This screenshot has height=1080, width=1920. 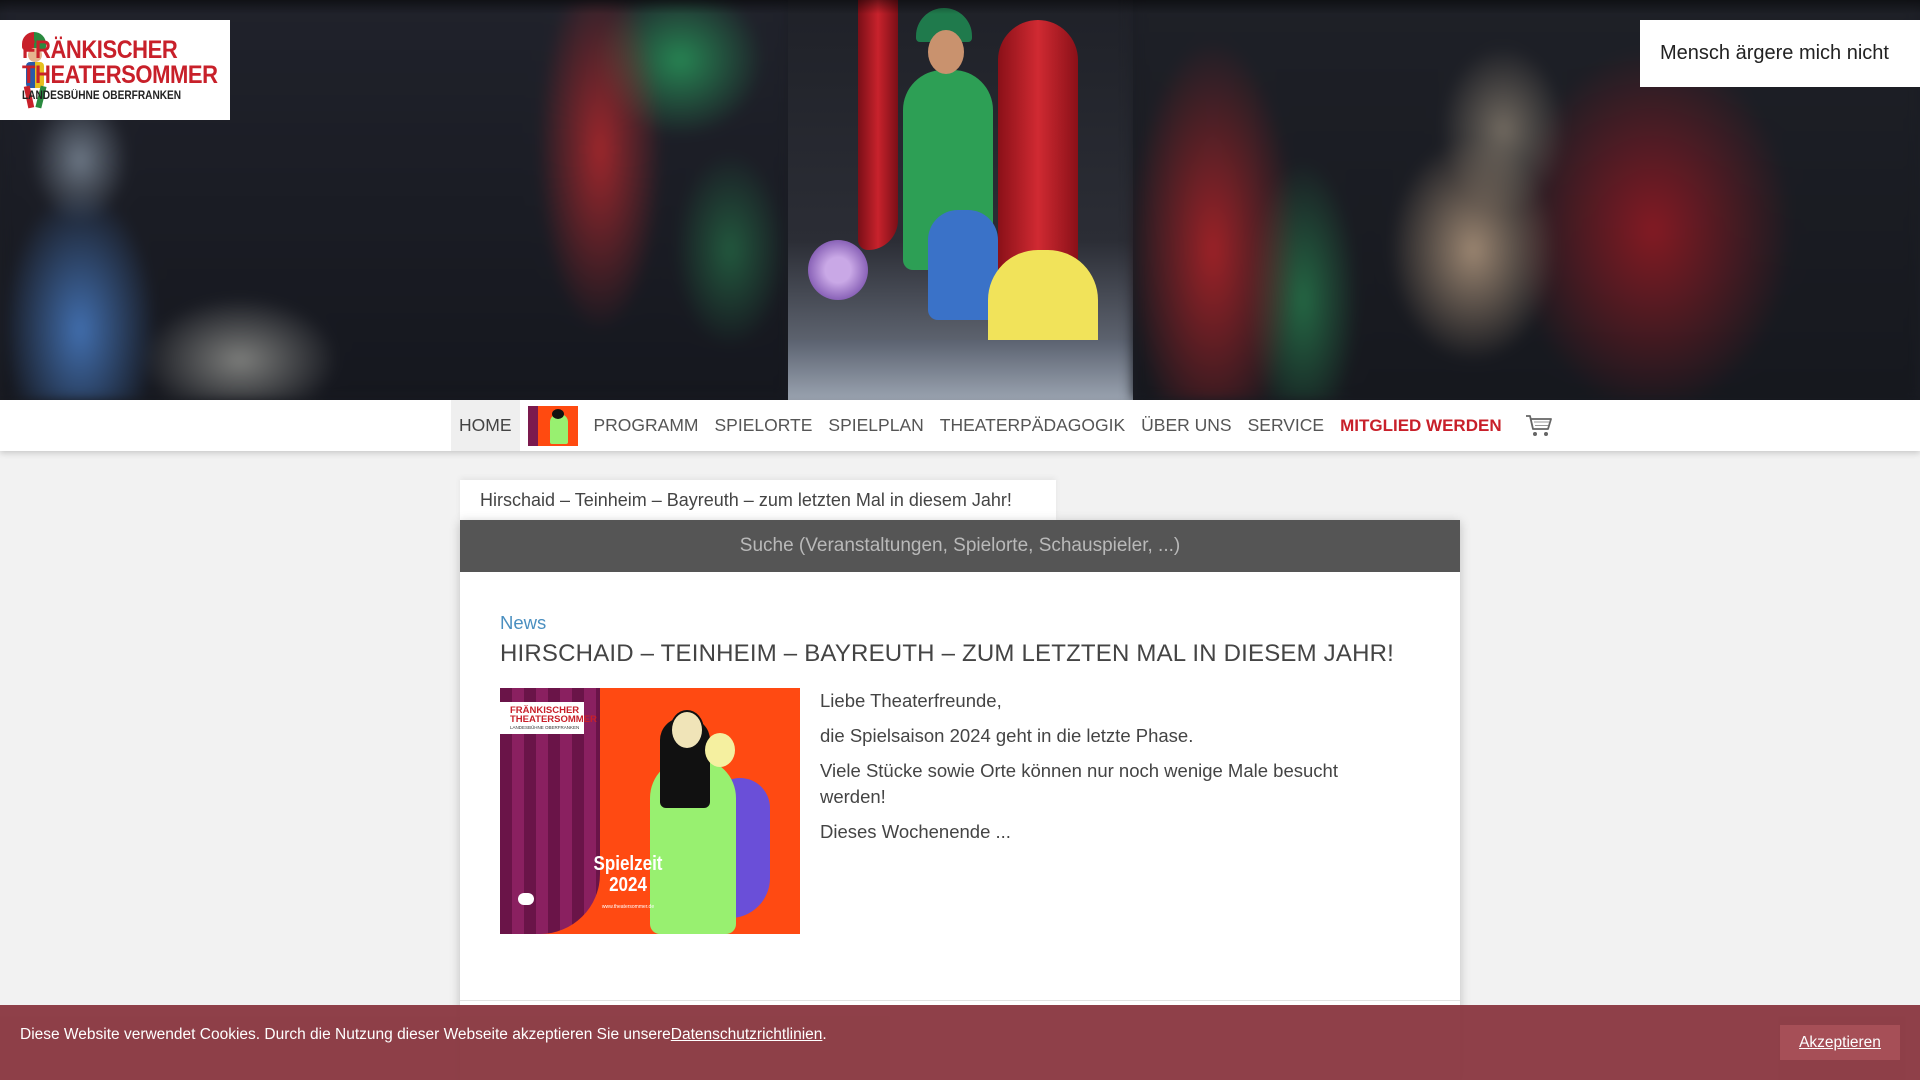 I want to click on search-input, so click(x=960, y=546).